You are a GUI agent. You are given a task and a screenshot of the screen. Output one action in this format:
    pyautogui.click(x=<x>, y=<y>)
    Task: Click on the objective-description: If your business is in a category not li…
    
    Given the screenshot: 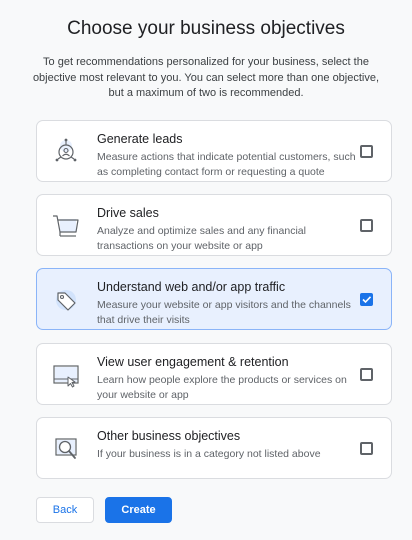 What is the action you would take?
    pyautogui.click(x=209, y=454)
    